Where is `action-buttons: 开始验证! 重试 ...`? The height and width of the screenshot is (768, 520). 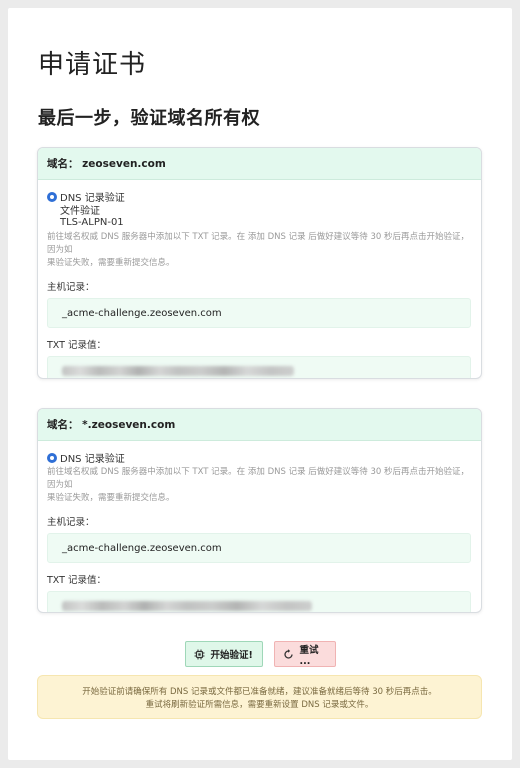 action-buttons: 开始验证! 重试 ... is located at coordinates (260, 654).